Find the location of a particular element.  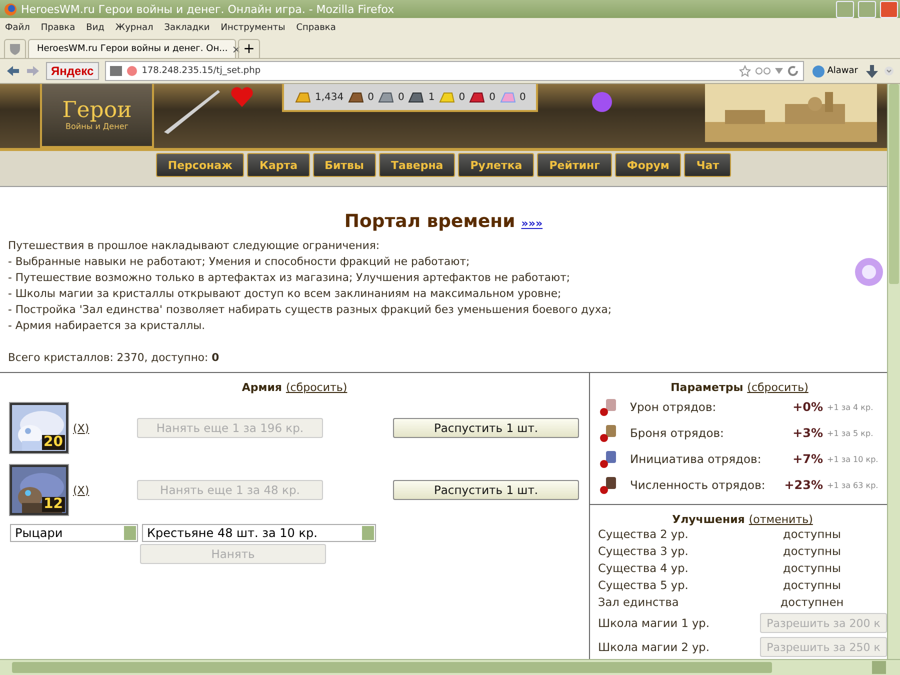

pinned-tab is located at coordinates (15, 48).